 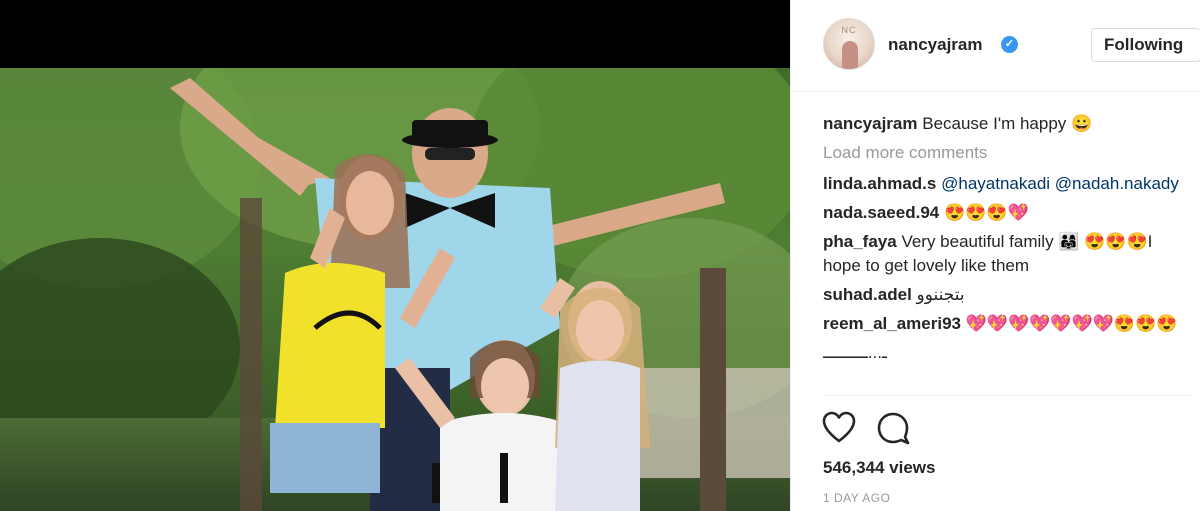 I want to click on divider, so click(x=1008, y=395).